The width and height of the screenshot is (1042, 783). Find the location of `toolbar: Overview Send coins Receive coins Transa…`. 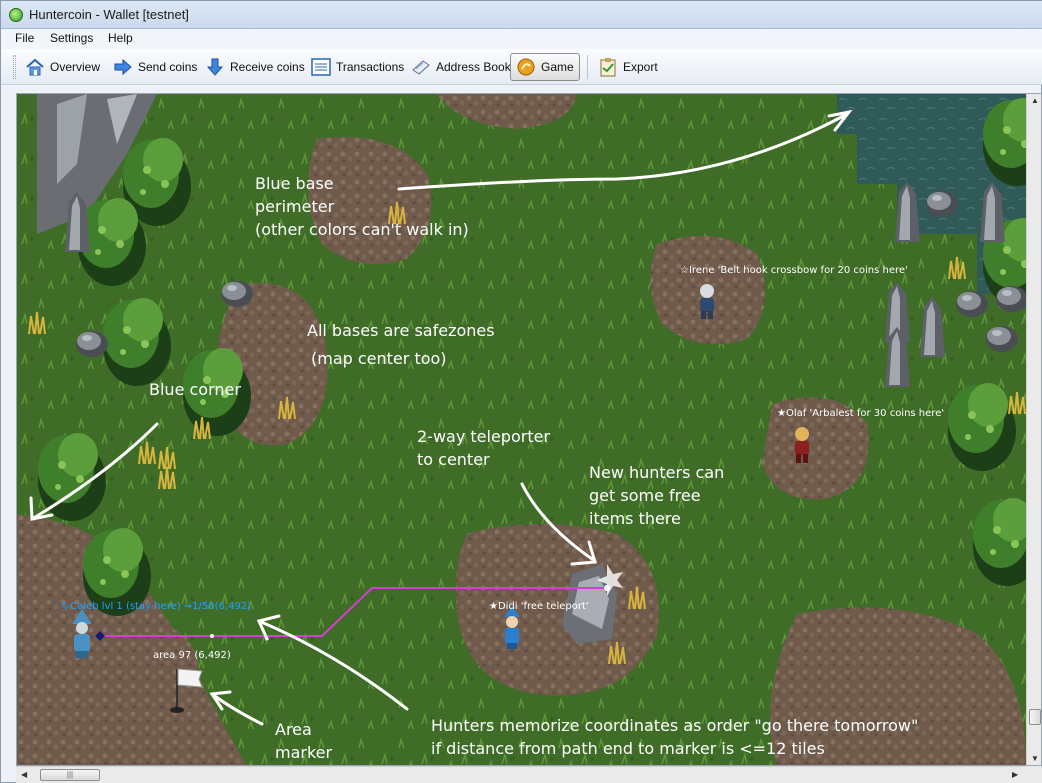

toolbar: Overview Send coins Receive coins Transa… is located at coordinates (521, 67).